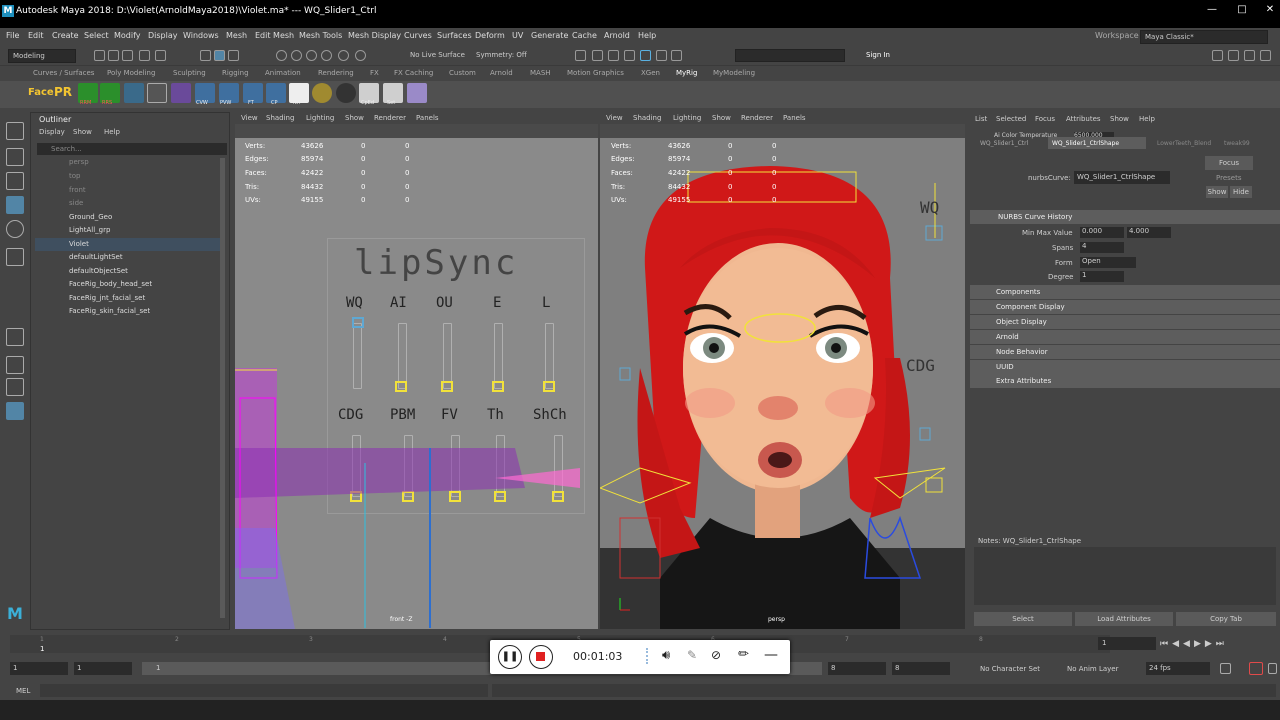  What do you see at coordinates (1125, 217) in the screenshot?
I see `section-nurbs-history: NURBS Curve History` at bounding box center [1125, 217].